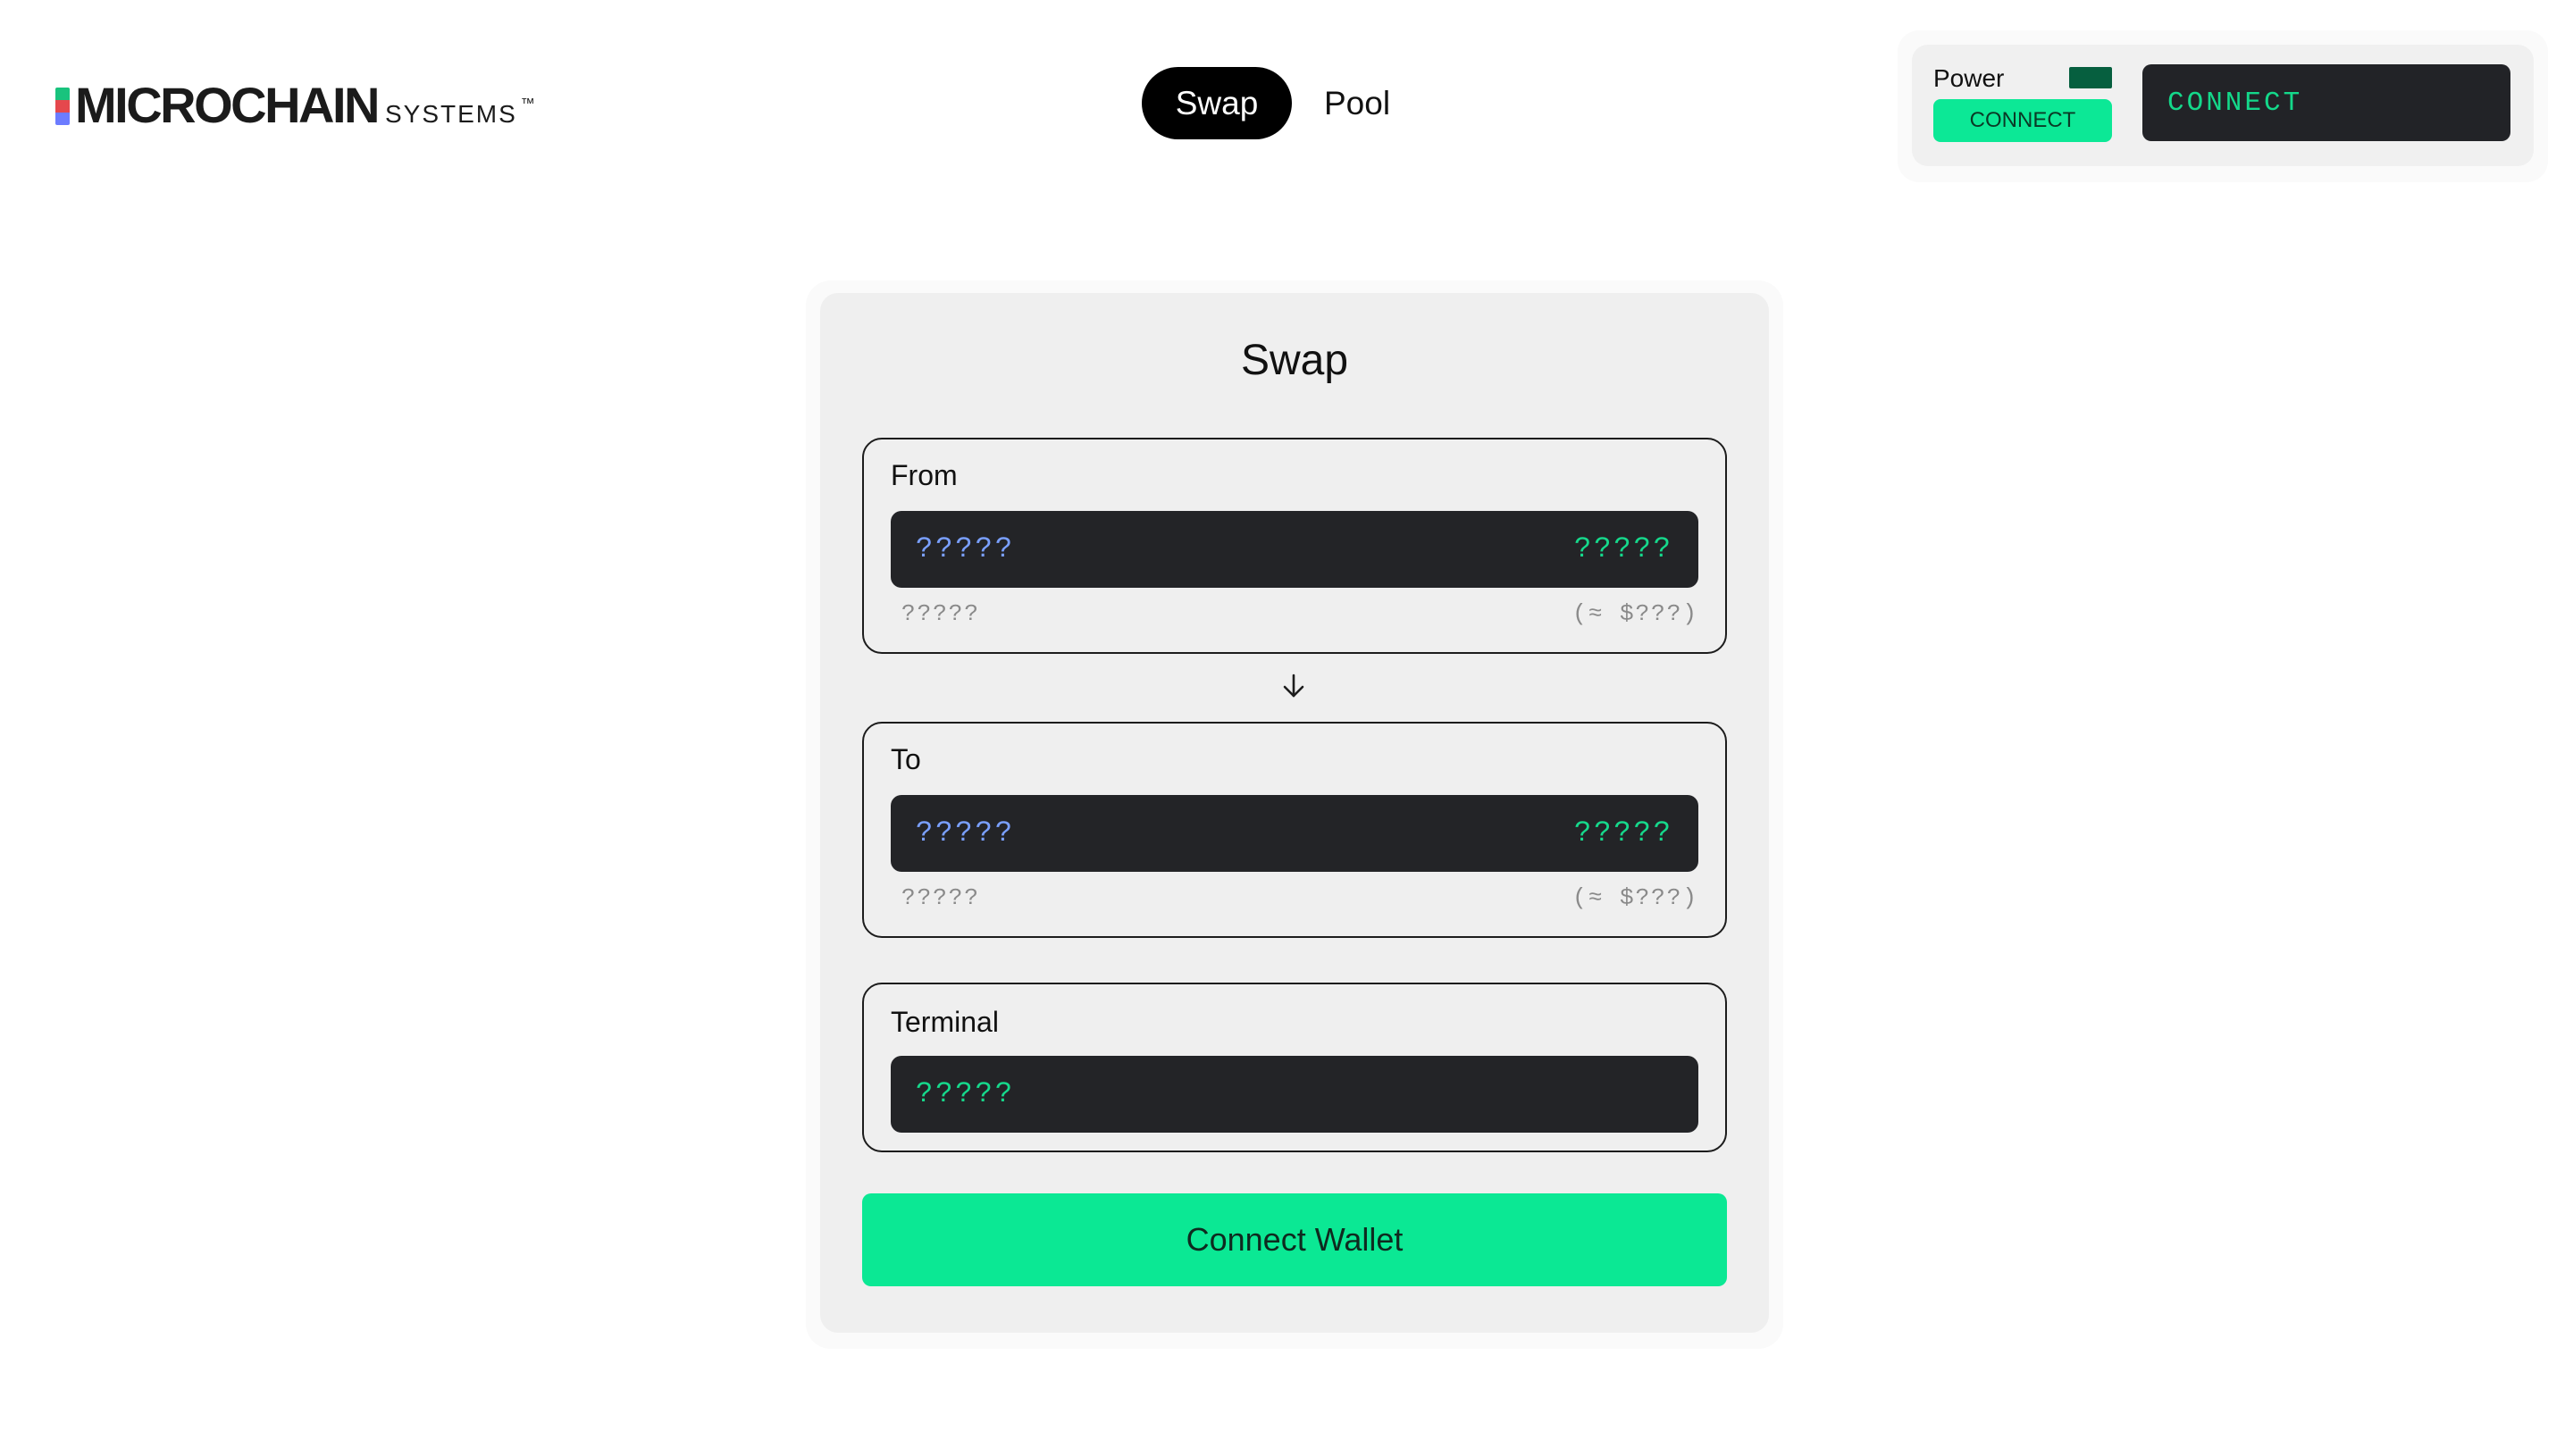  Describe the element at coordinates (1294, 1094) in the screenshot. I see `terminal-field: ?????` at that location.